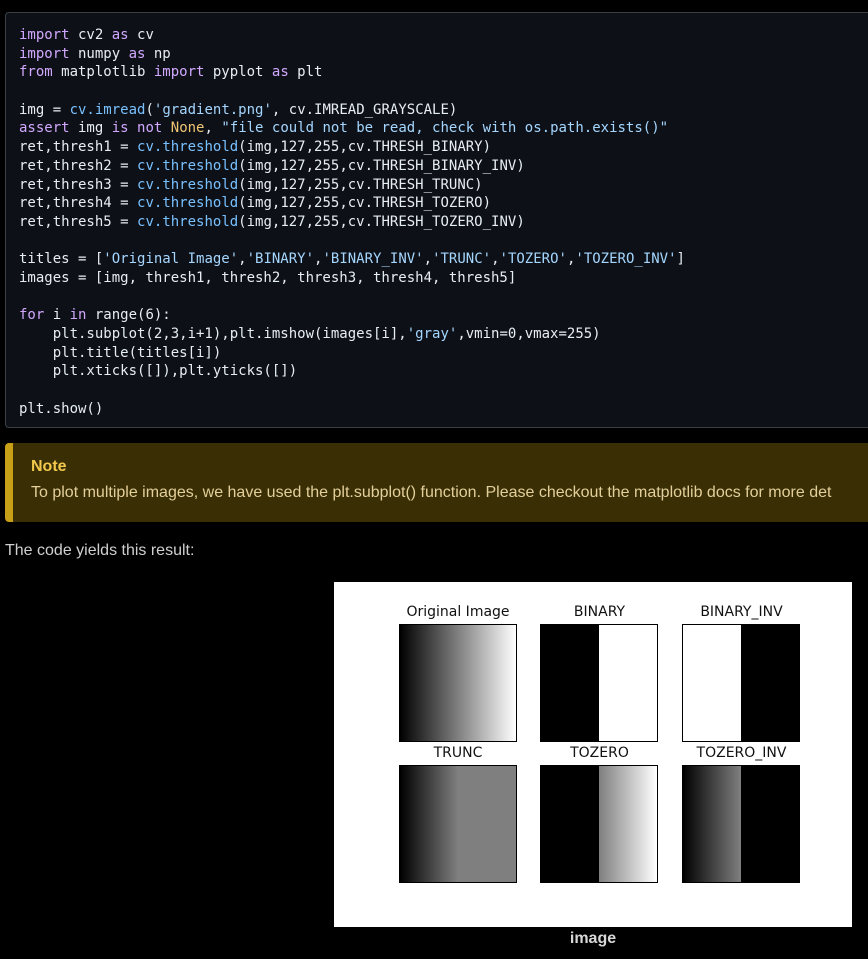 This screenshot has width=868, height=959. What do you see at coordinates (599, 753) in the screenshot?
I see `panel-title: TOZERO` at bounding box center [599, 753].